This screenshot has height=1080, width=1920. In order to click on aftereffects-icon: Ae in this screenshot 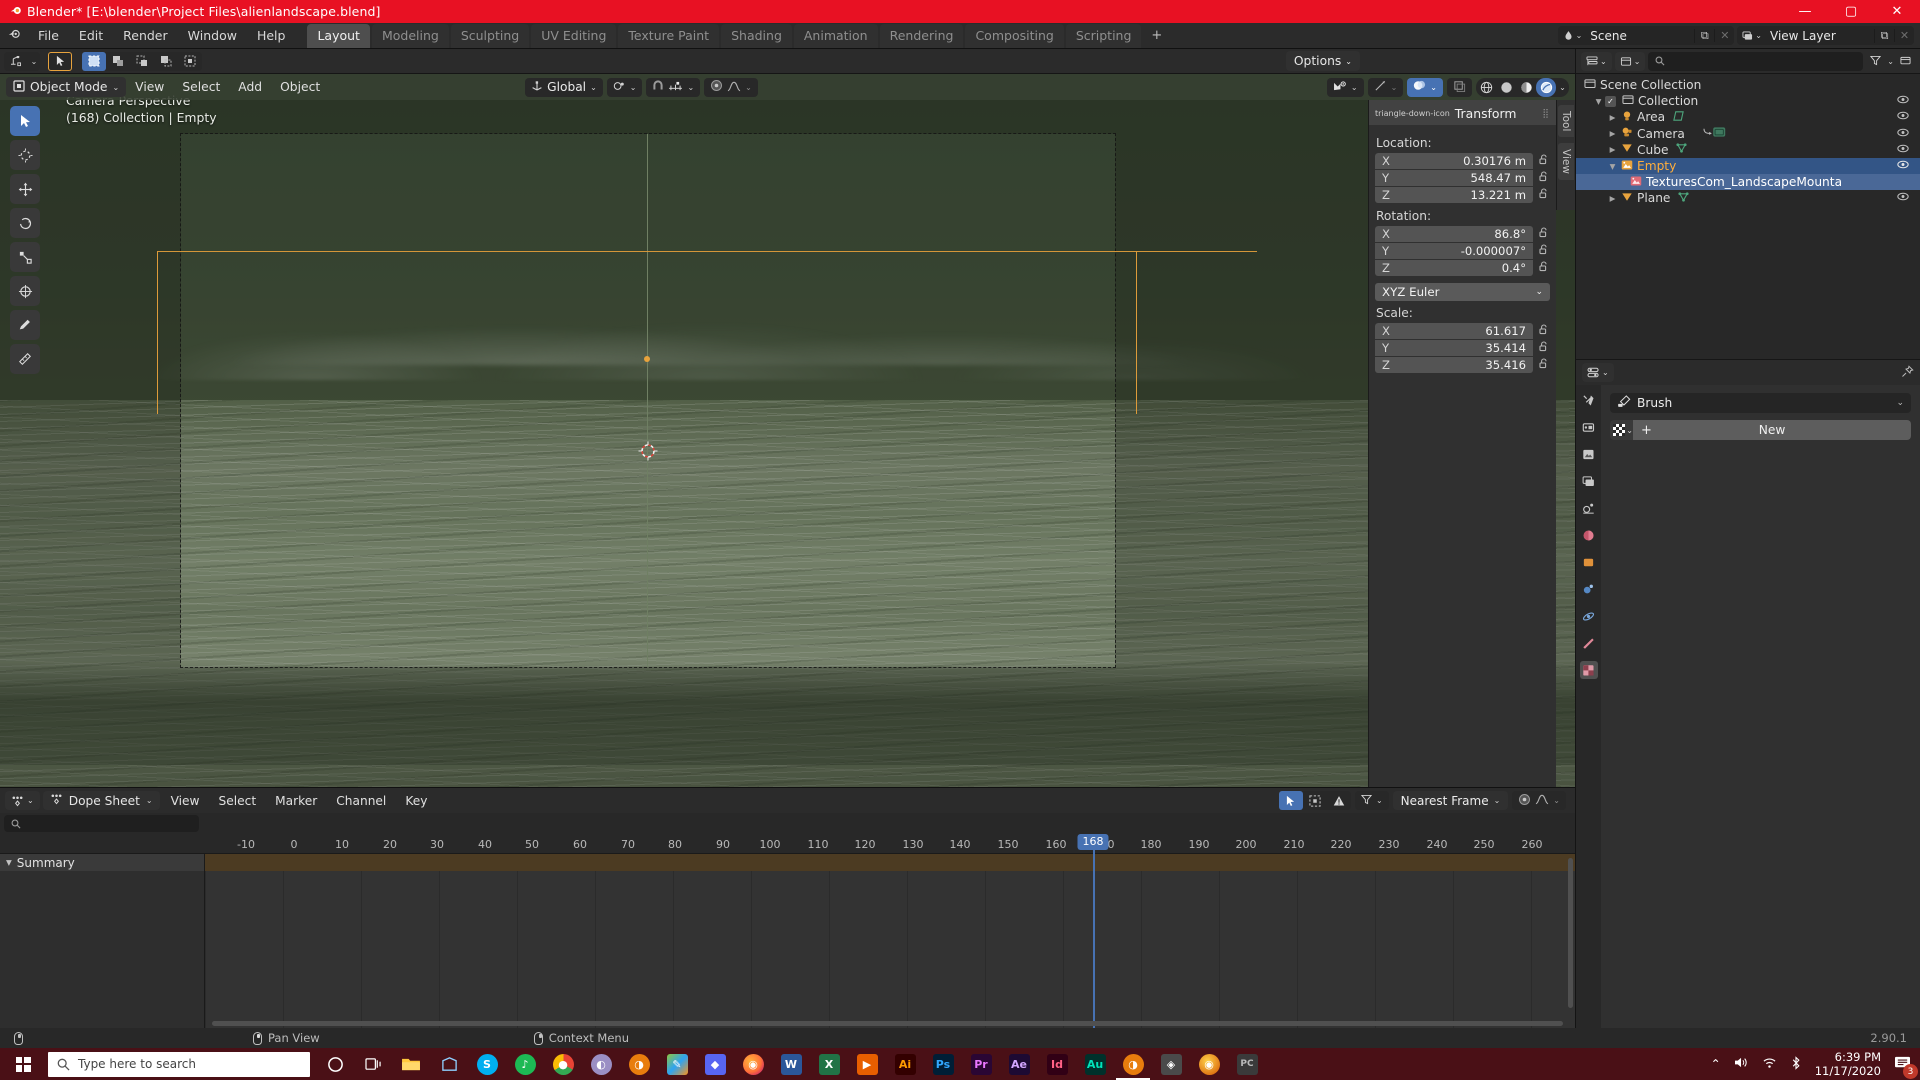, I will do `click(1019, 1064)`.